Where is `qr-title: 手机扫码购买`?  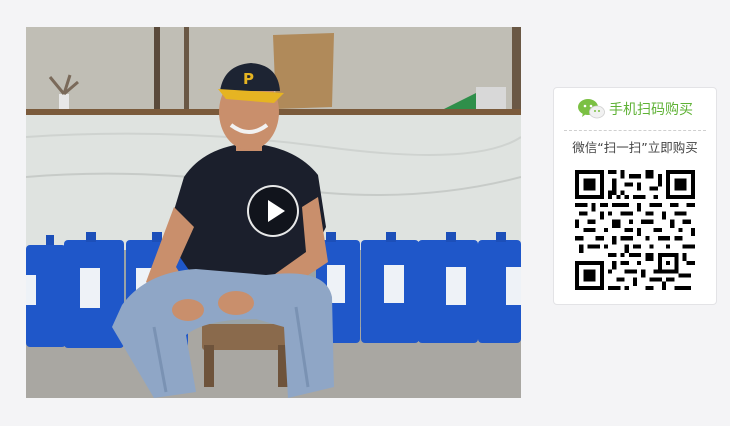
qr-title: 手机扫码购买 is located at coordinates (651, 110).